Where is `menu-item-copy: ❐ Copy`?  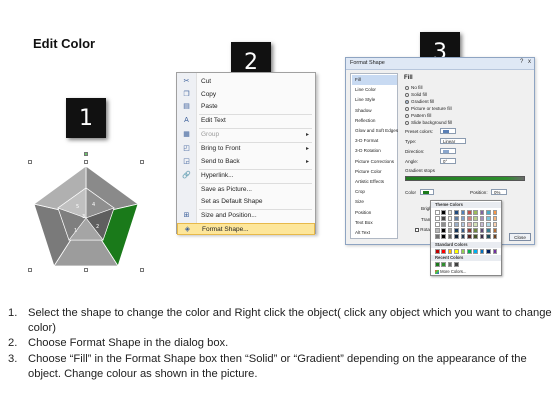
menu-item-copy: ❐ Copy is located at coordinates (246, 95).